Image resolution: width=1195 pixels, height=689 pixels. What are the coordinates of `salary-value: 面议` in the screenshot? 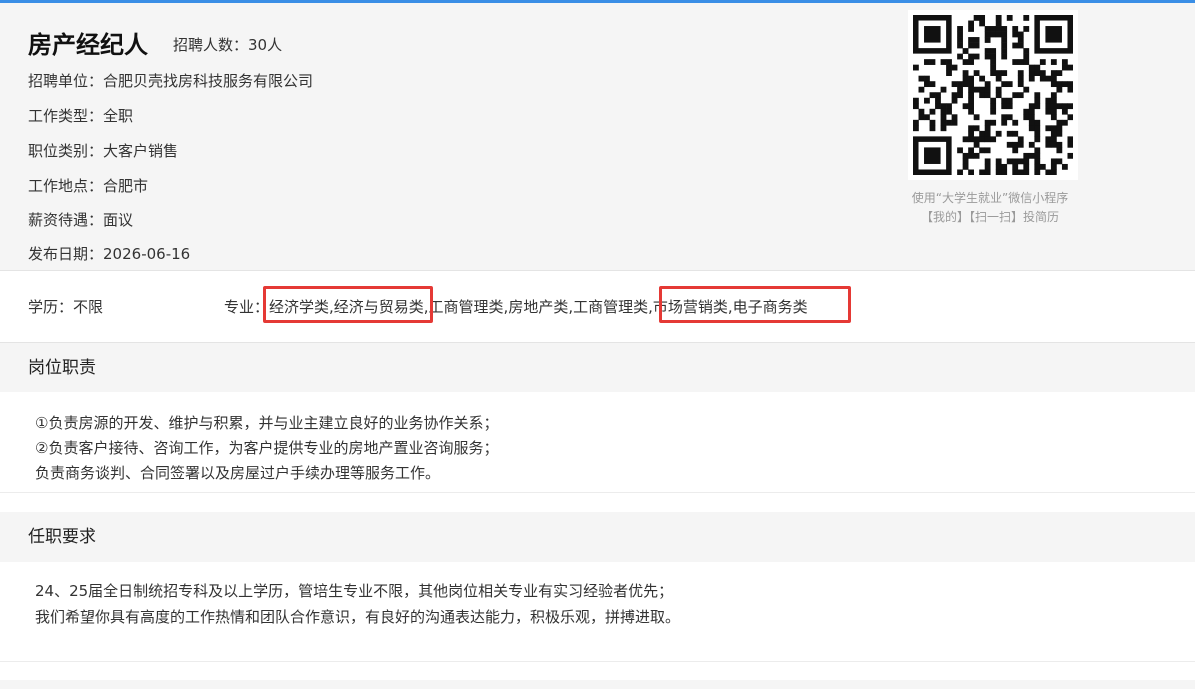 It's located at (118, 220).